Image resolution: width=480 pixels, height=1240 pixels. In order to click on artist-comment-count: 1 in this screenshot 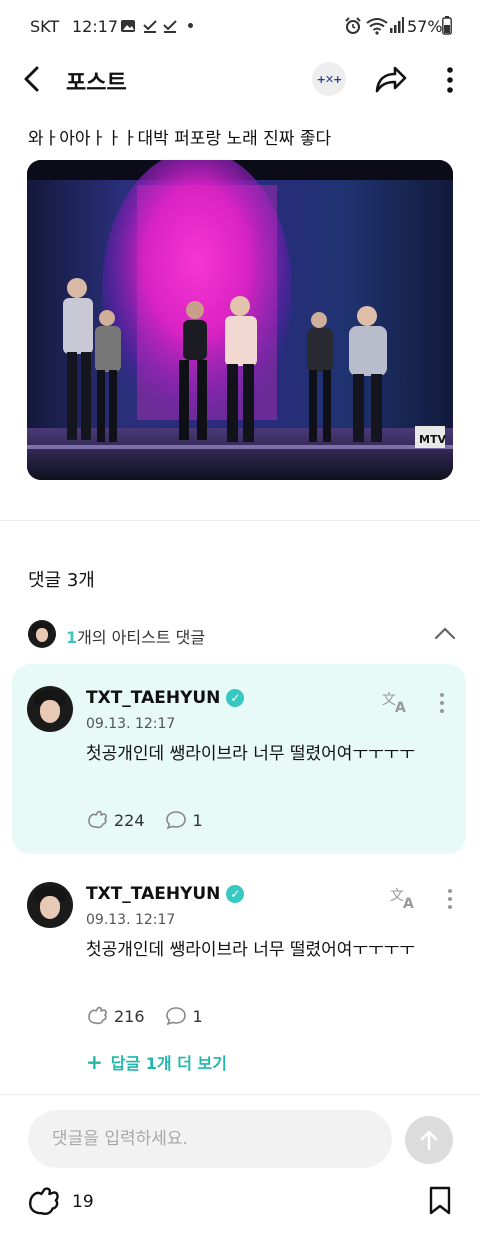, I will do `click(72, 637)`.